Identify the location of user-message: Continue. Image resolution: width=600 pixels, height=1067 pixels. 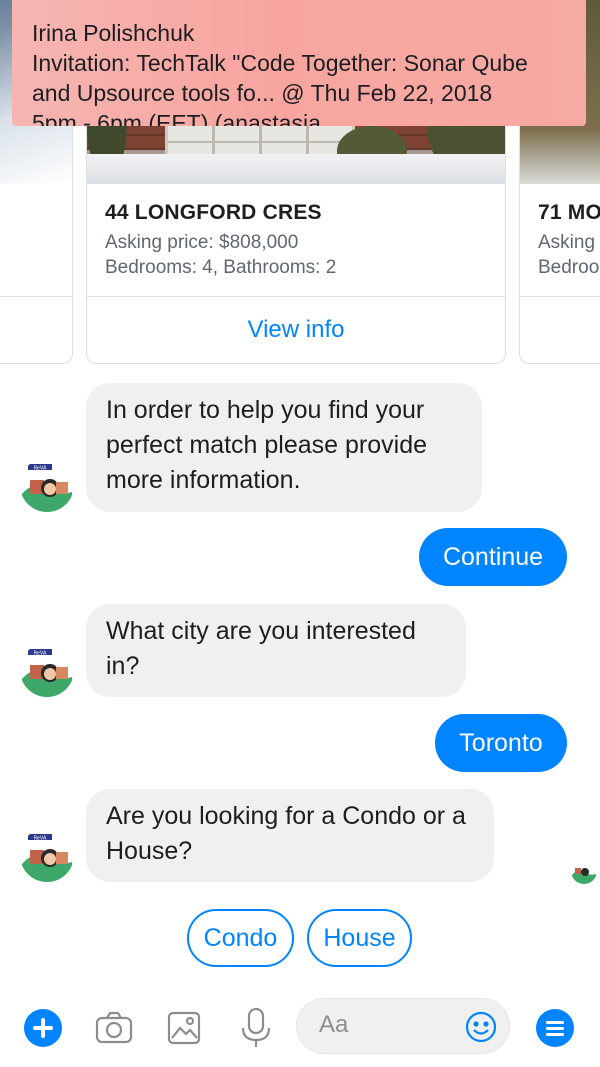
(493, 557).